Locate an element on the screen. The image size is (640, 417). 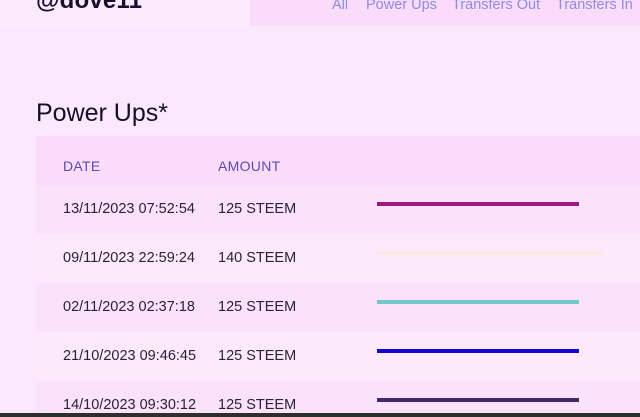
column-header-date: DATE is located at coordinates (82, 166).